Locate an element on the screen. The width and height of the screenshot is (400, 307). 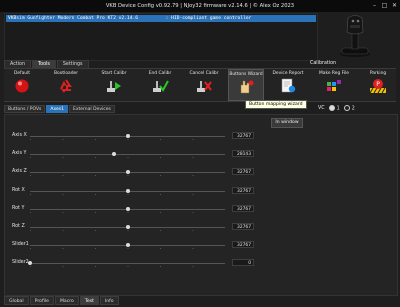
axis-name: Slider2 is located at coordinates (20, 263).